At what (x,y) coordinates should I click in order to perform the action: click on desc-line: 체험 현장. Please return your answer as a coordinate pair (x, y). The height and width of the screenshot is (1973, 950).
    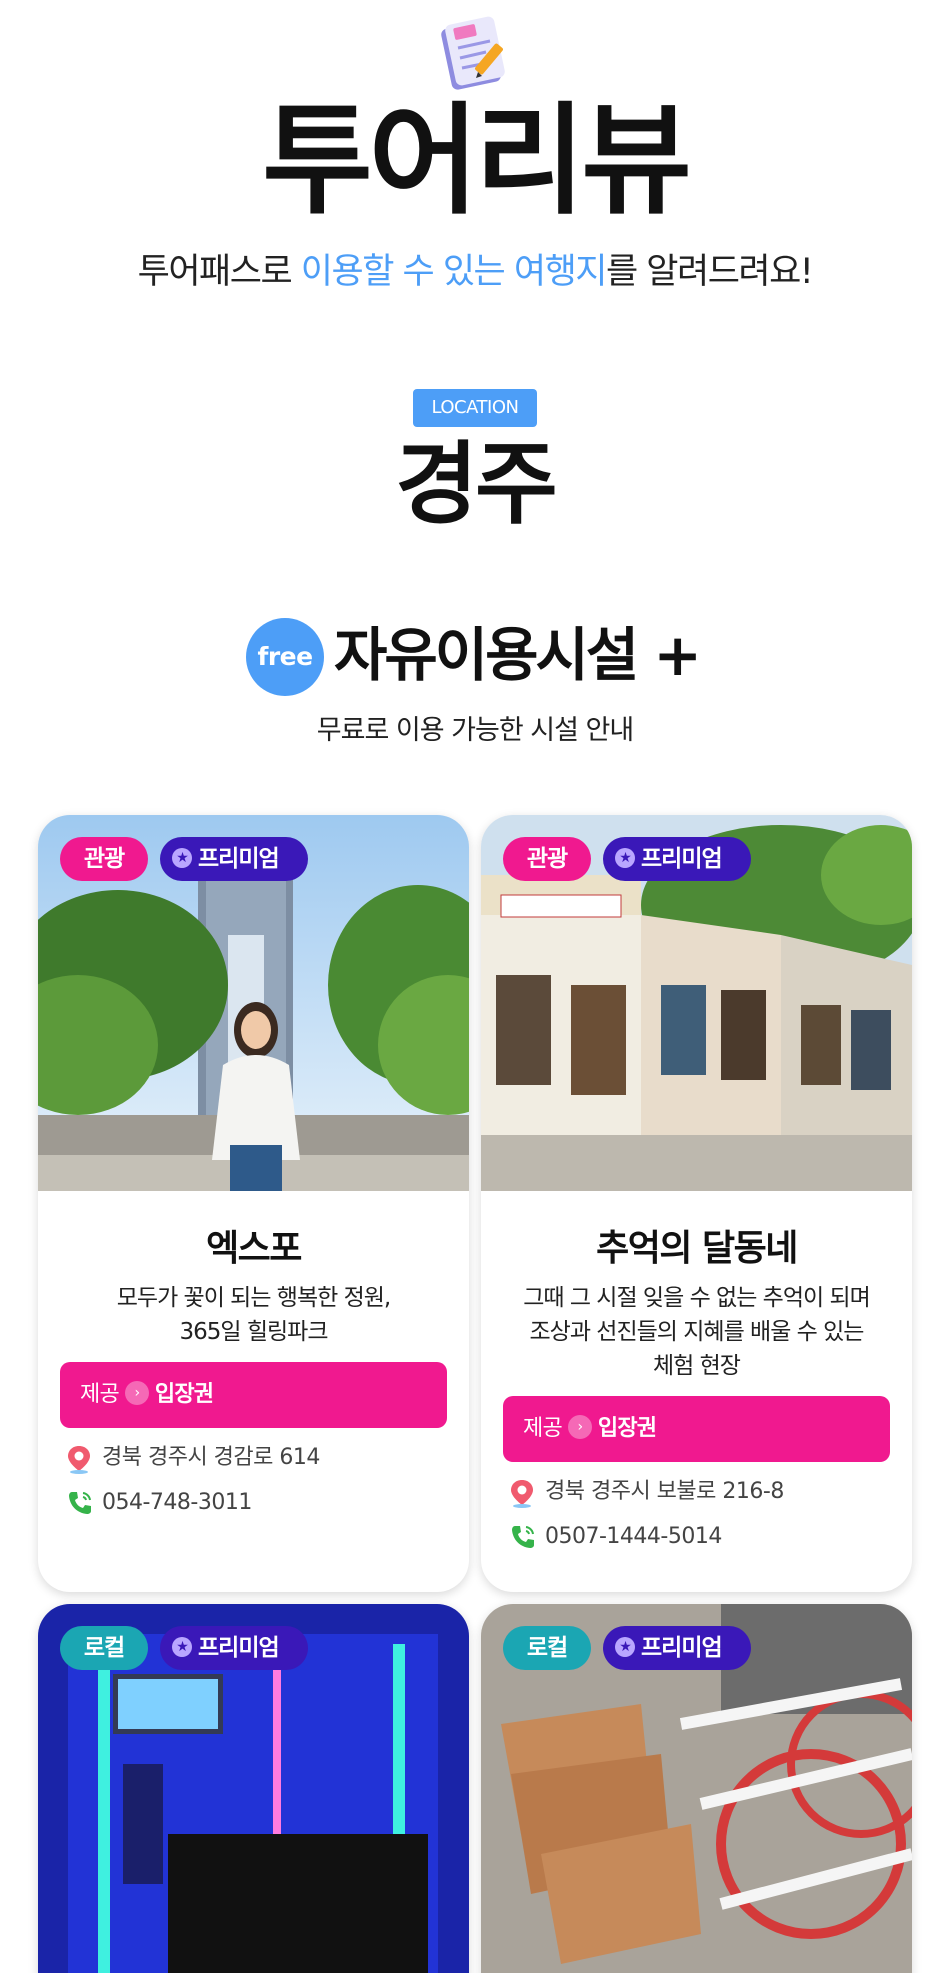
    Looking at the image, I should click on (697, 1366).